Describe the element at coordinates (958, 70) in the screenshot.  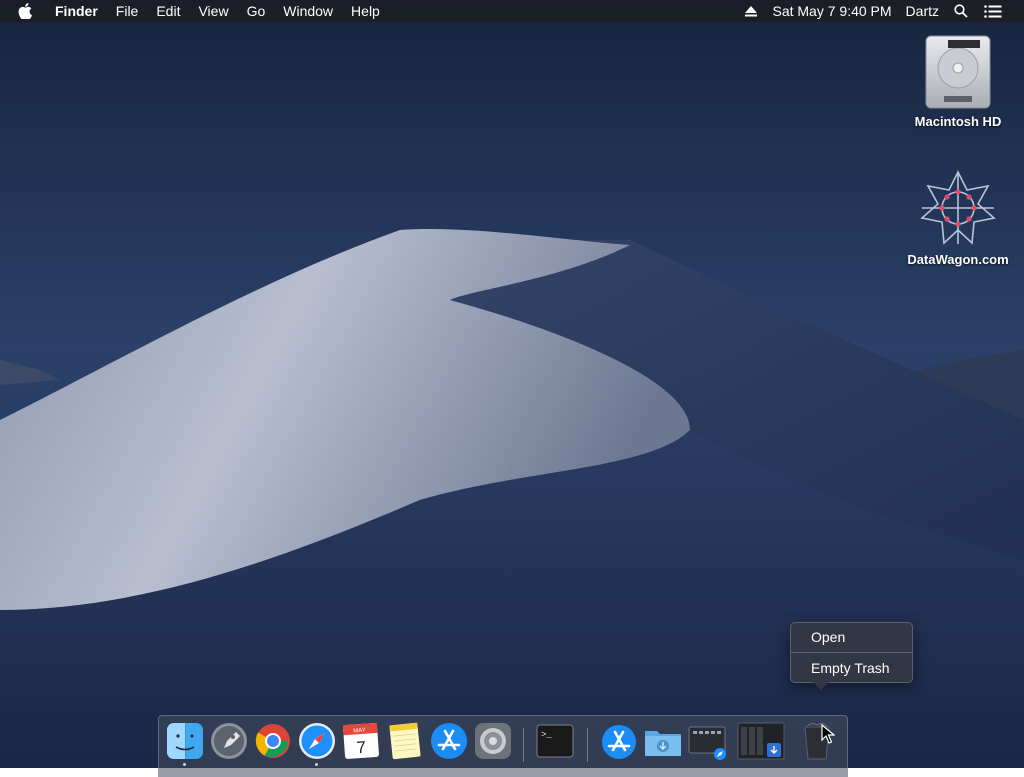
I see `hard-drive-icon` at that location.